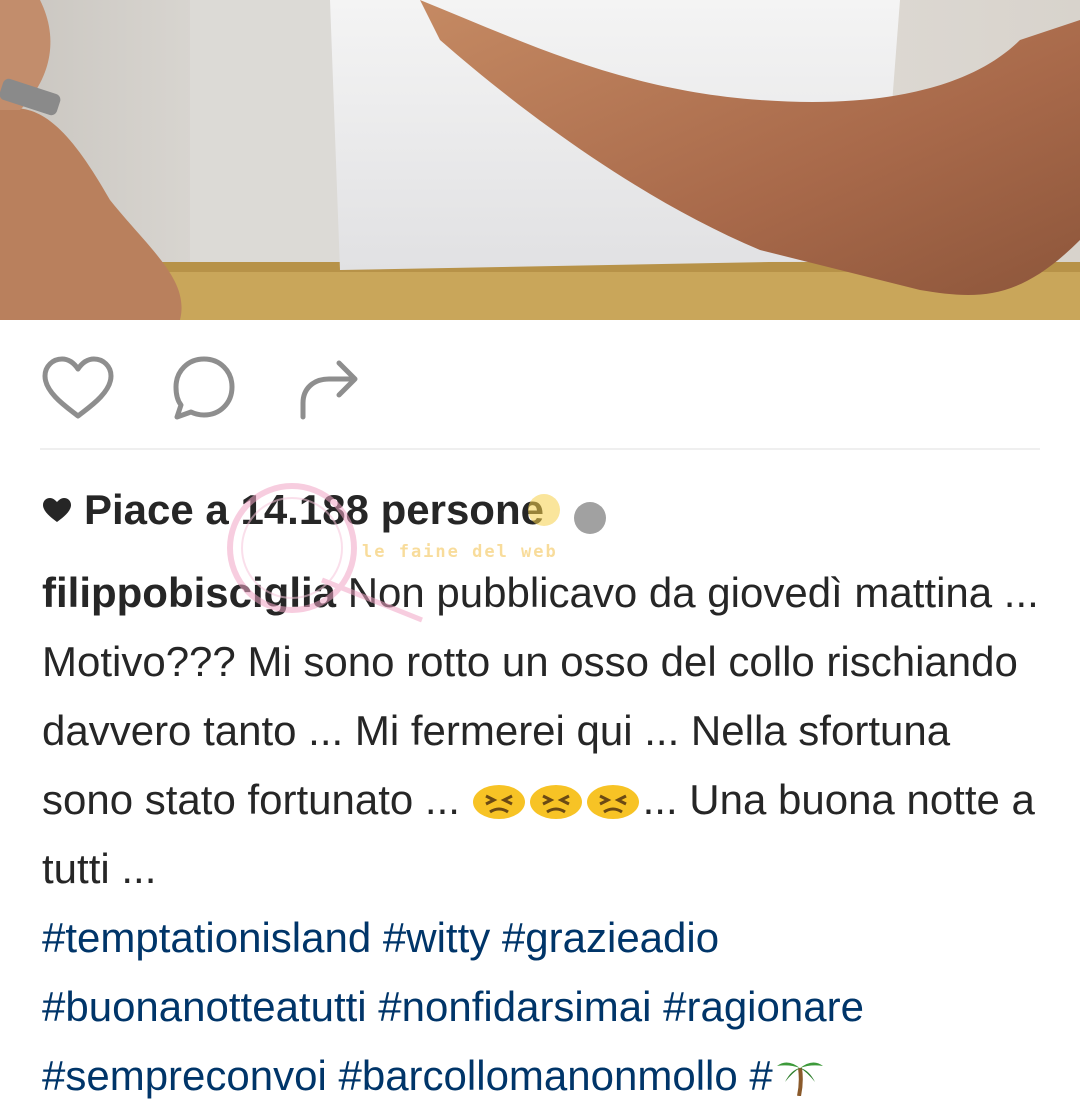  I want to click on comment-bubble-icon, so click(204, 388).